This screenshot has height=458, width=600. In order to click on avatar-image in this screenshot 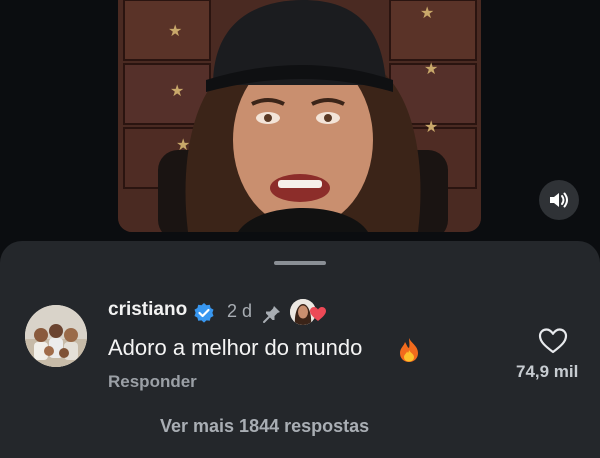, I will do `click(56, 336)`.